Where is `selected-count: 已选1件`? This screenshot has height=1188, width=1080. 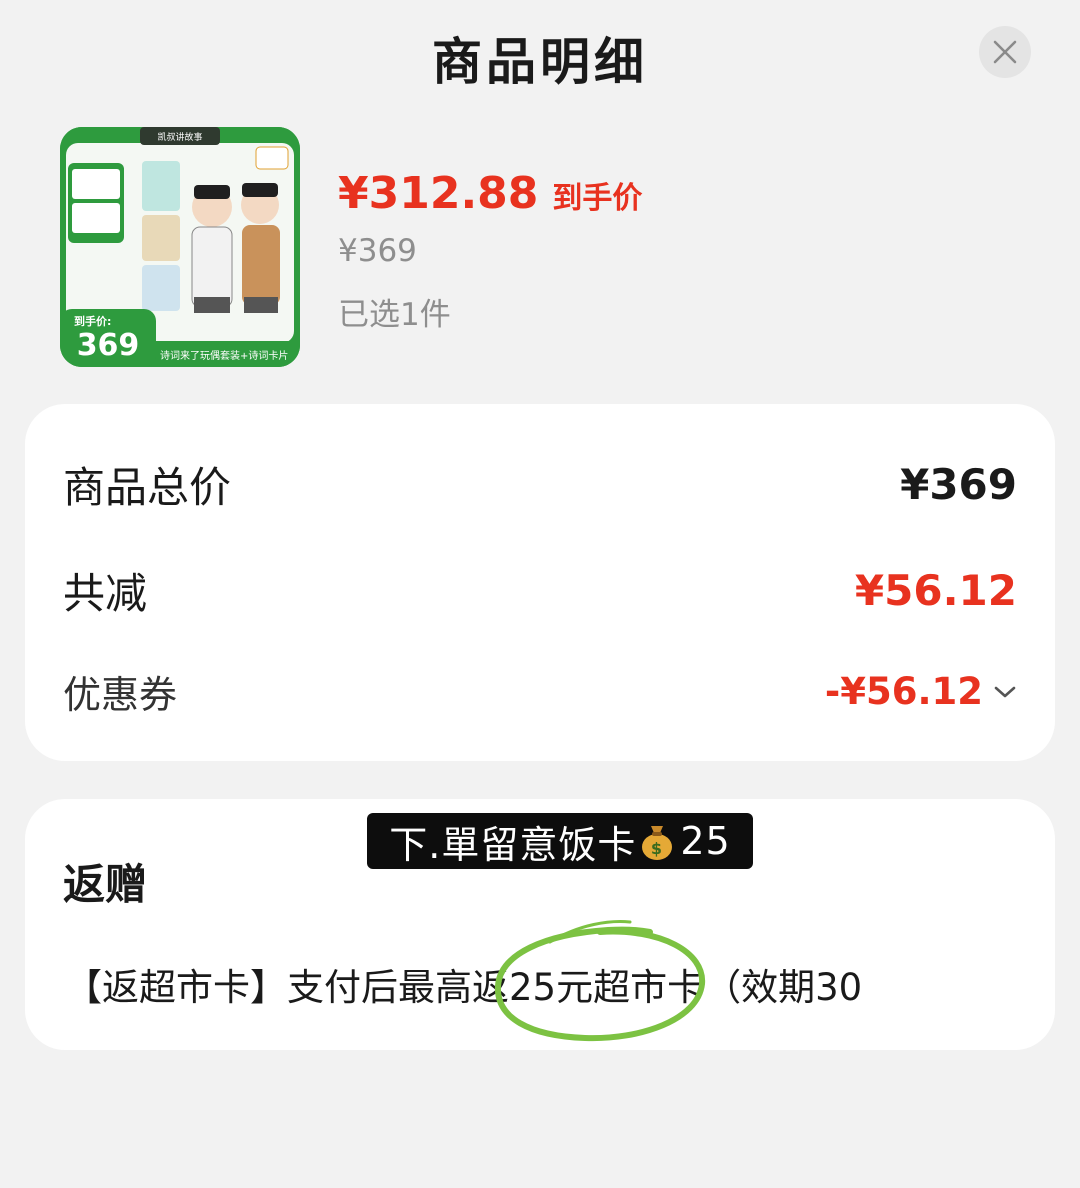 selected-count: 已选1件 is located at coordinates (394, 315).